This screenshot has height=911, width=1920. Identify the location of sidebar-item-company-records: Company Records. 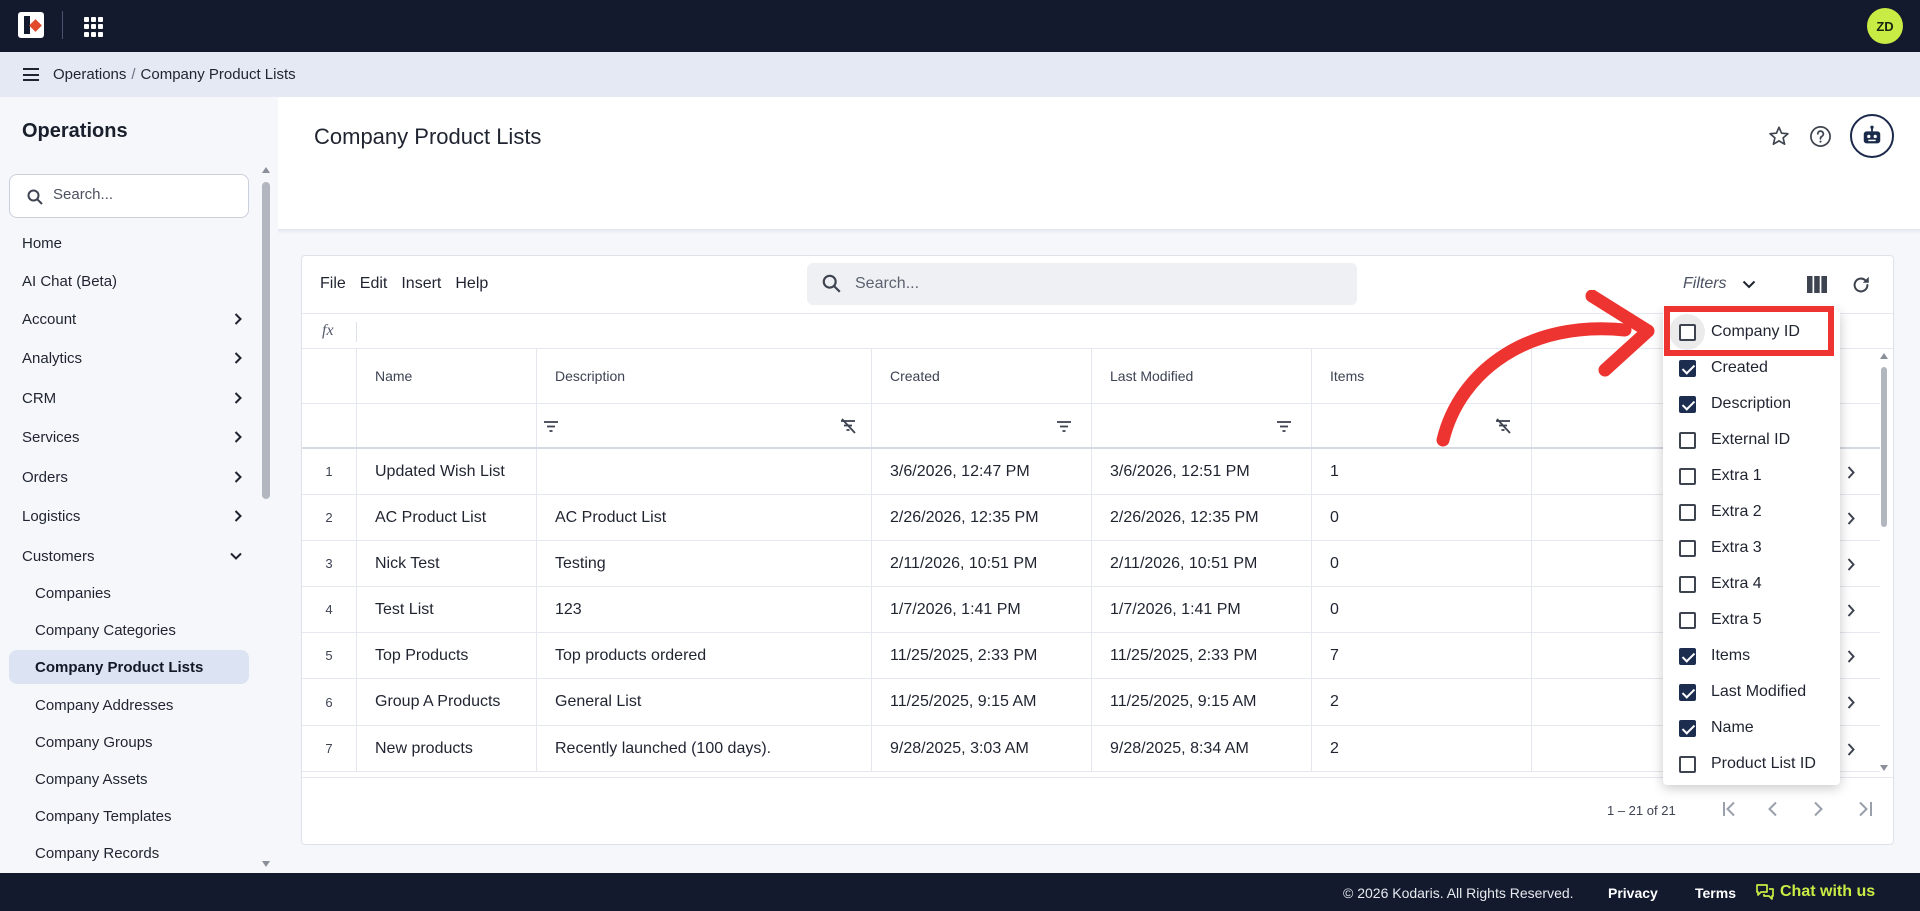
(129, 853).